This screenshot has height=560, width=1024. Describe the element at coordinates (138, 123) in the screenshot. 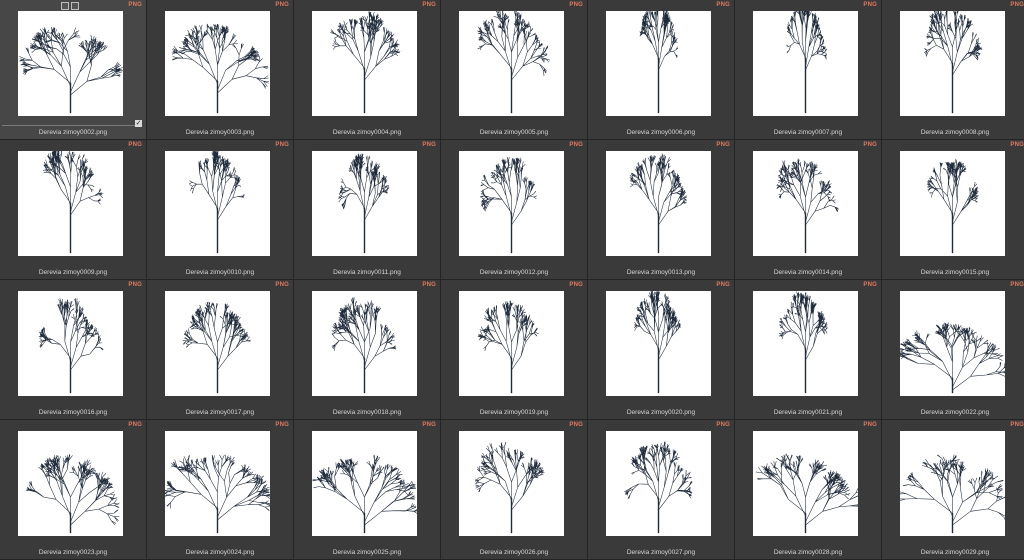

I see `checkbox-icon: ✓` at that location.